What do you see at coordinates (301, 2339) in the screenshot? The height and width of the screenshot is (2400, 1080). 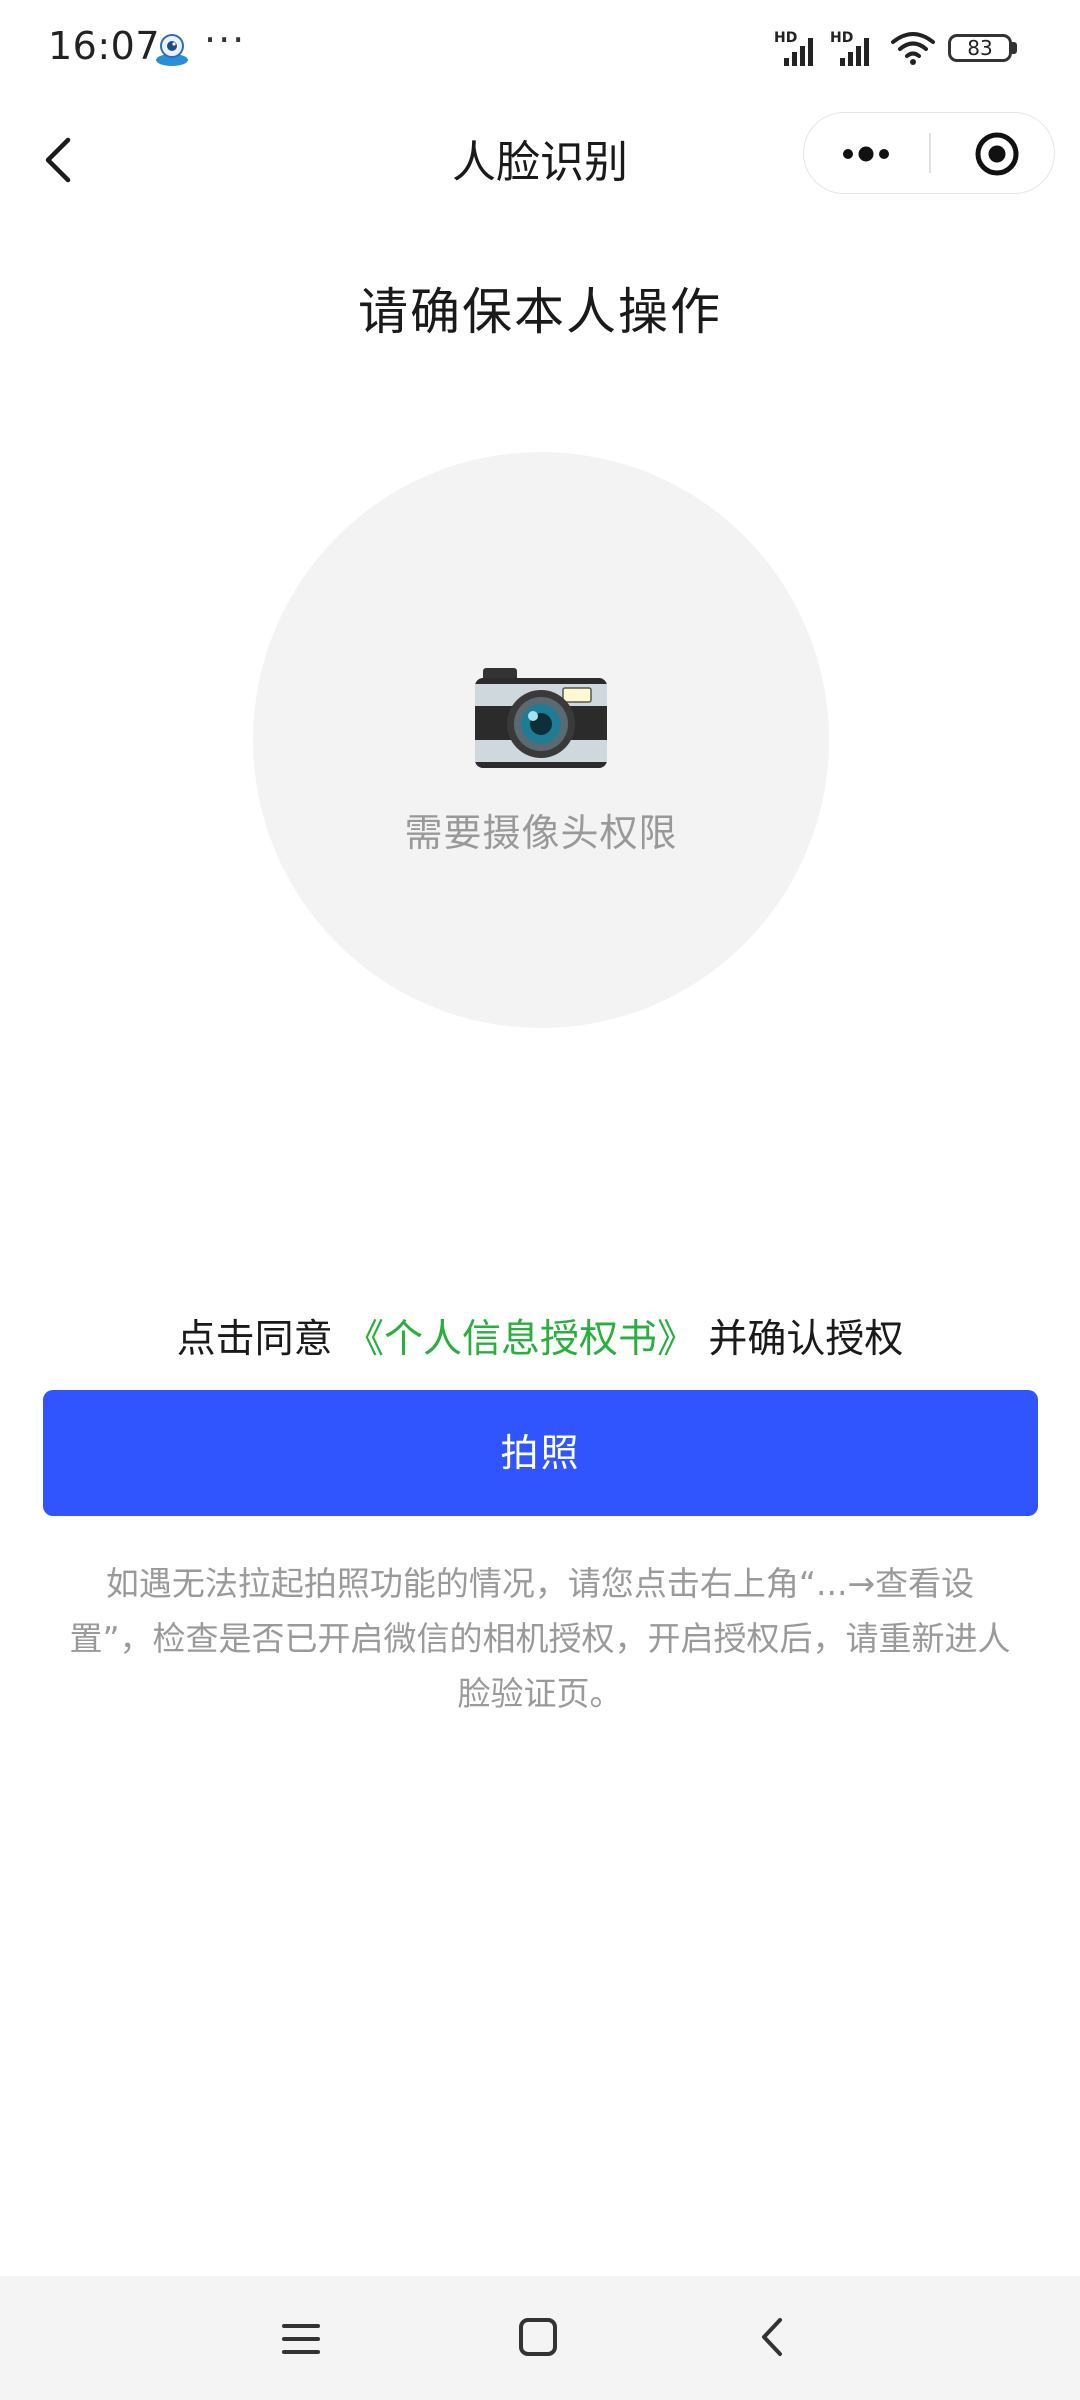 I see `menu-lines-icon` at bounding box center [301, 2339].